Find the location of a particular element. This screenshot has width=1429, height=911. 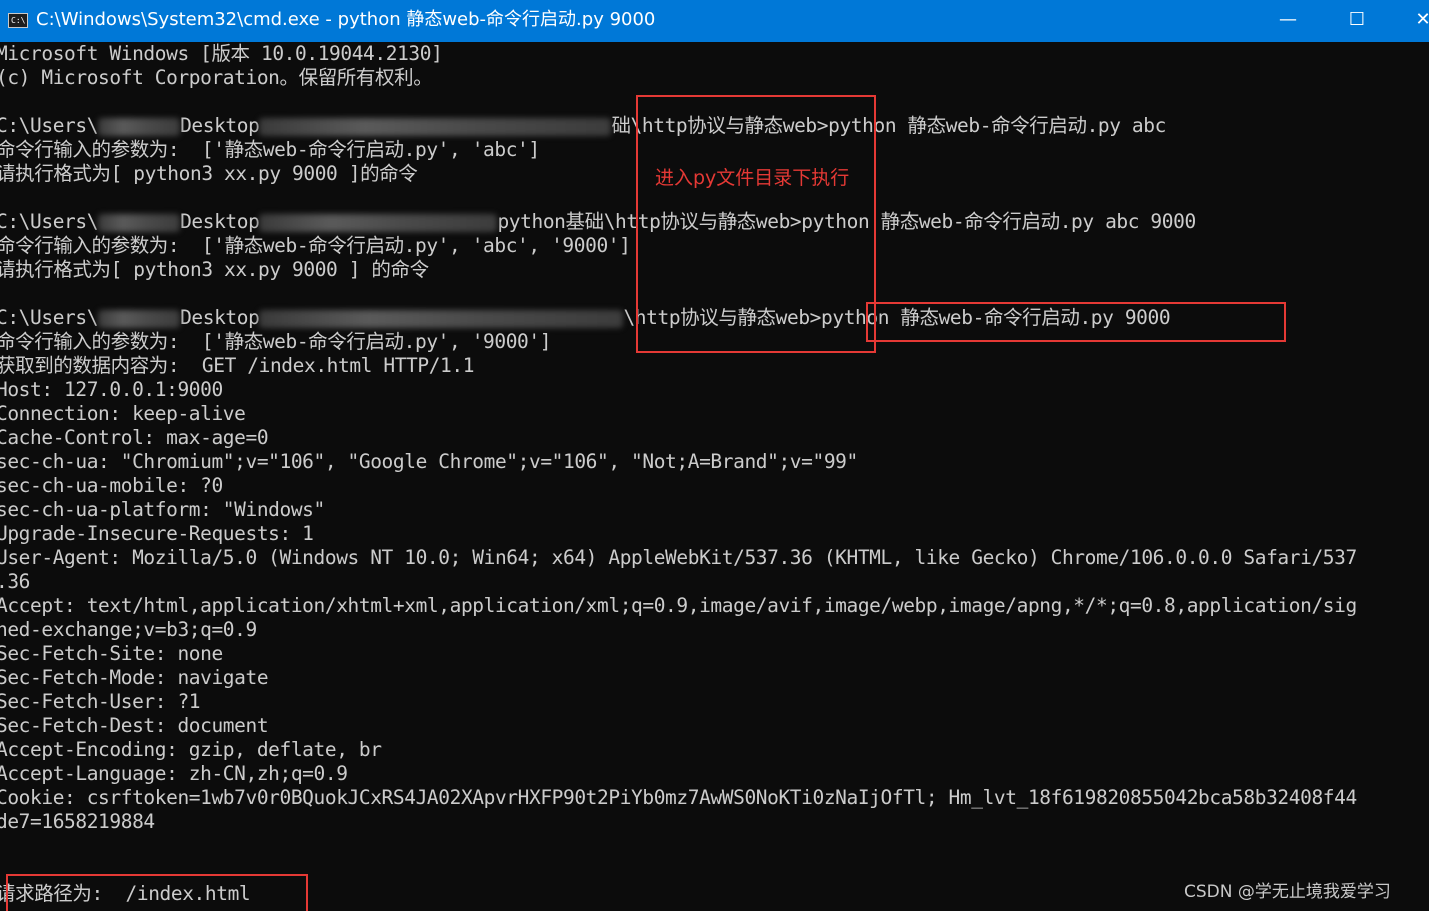

console-line: Accept-Encoding: gzip, deflate, br is located at coordinates (191, 749).